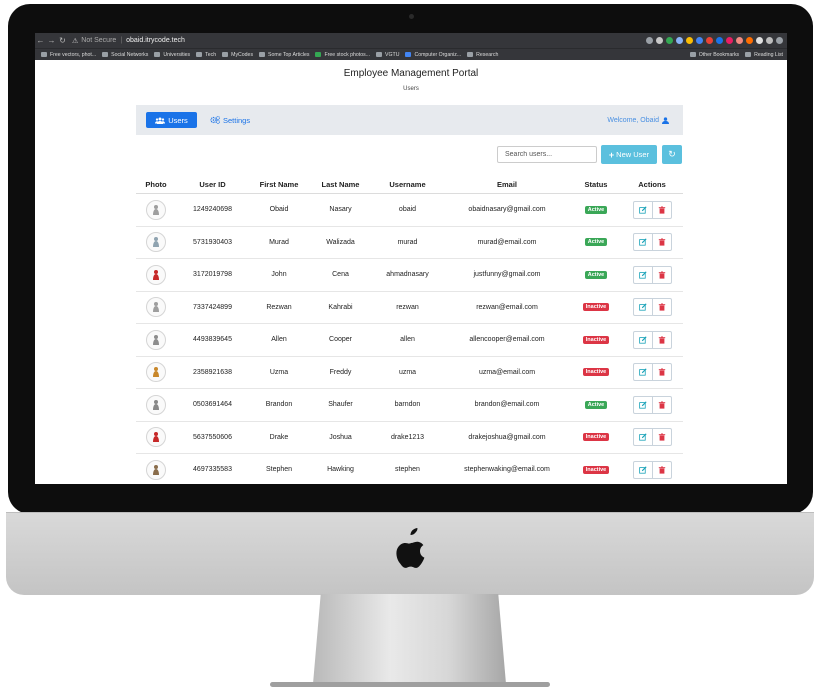 The height and width of the screenshot is (693, 820). I want to click on settings-link: Settings, so click(230, 120).